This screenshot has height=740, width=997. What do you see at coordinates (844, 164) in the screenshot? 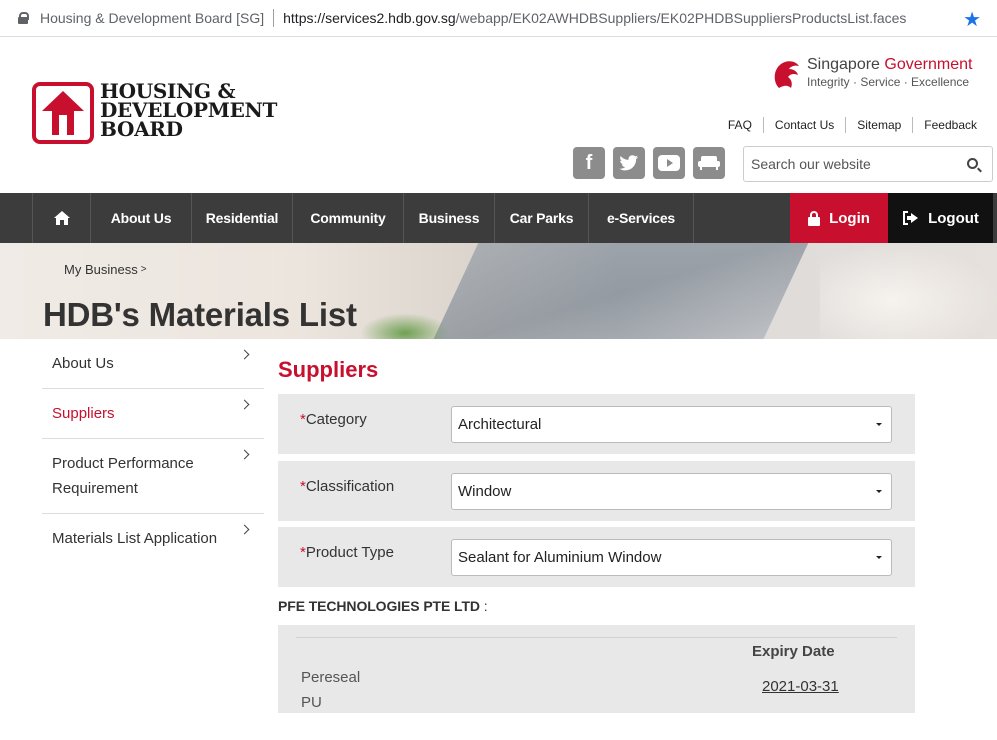
I see `search-input` at bounding box center [844, 164].